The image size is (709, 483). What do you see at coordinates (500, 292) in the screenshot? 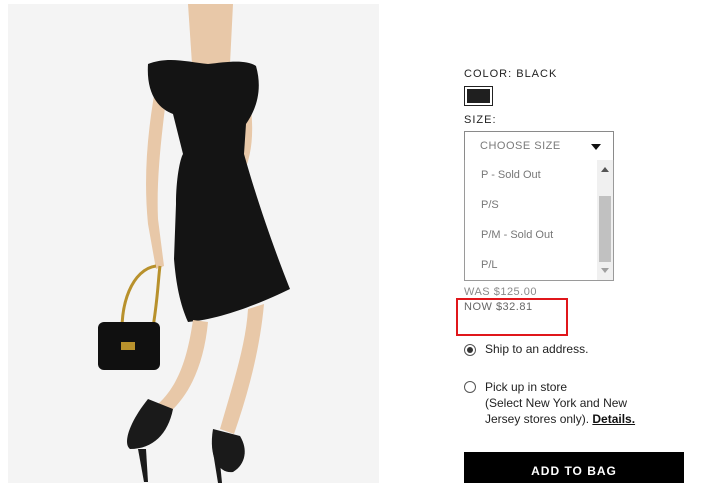
I see `was-price: WAS $125.00` at bounding box center [500, 292].